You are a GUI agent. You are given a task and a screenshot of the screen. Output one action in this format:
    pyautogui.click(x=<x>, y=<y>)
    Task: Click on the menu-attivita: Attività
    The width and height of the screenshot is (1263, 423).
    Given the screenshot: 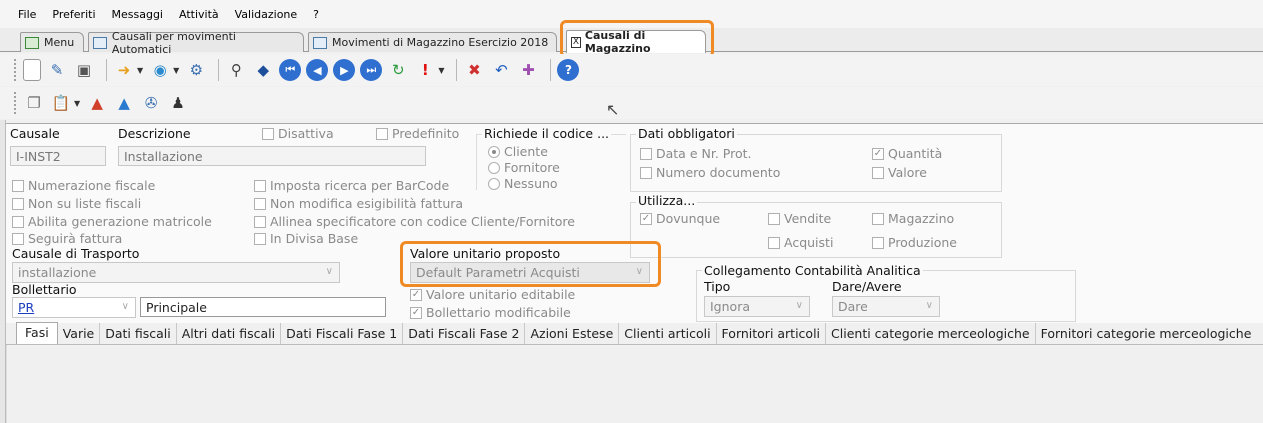 What is the action you would take?
    pyautogui.click(x=199, y=14)
    